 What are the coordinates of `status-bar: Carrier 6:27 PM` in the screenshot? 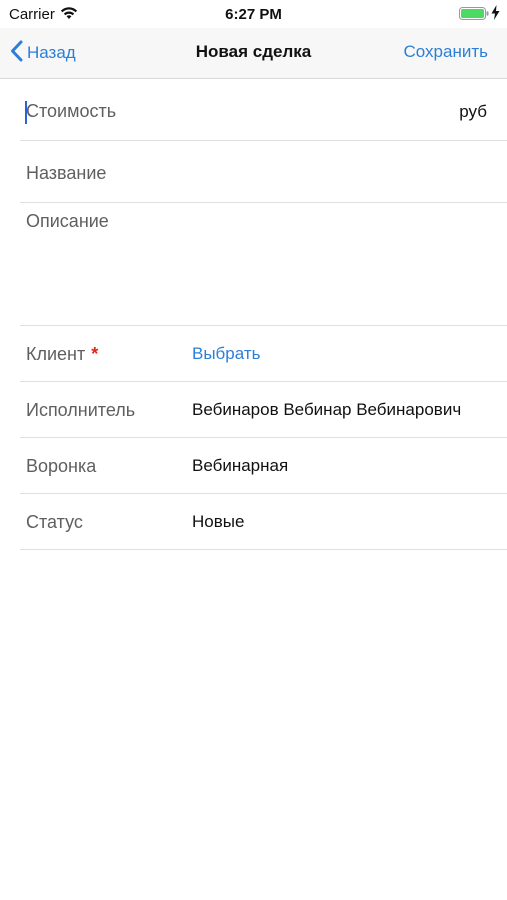 It's located at (253, 14).